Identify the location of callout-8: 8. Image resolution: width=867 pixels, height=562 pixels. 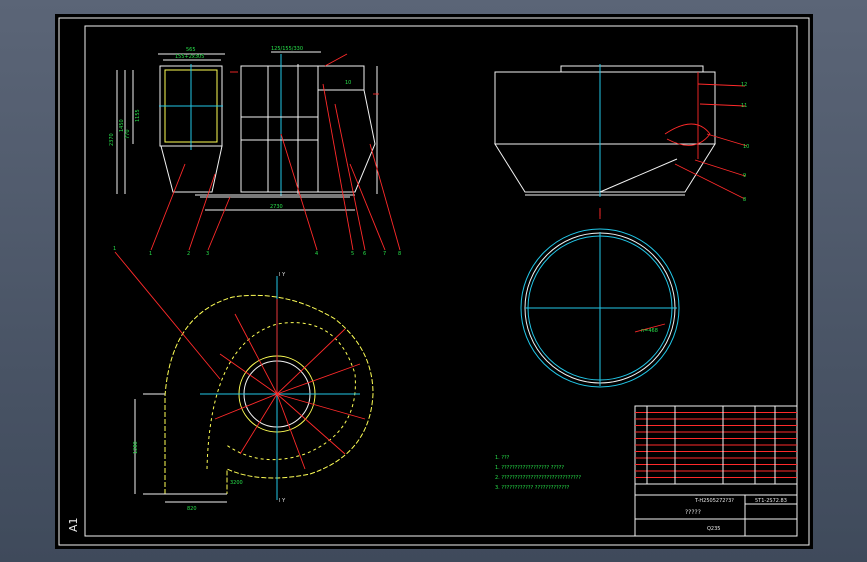
(399, 254).